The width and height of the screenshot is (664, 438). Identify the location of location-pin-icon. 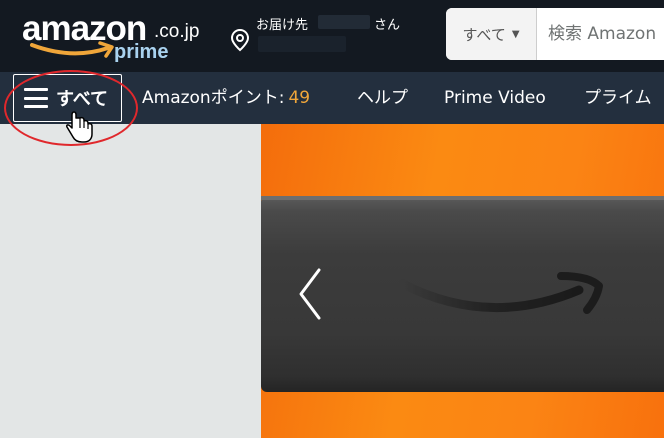
(240, 40).